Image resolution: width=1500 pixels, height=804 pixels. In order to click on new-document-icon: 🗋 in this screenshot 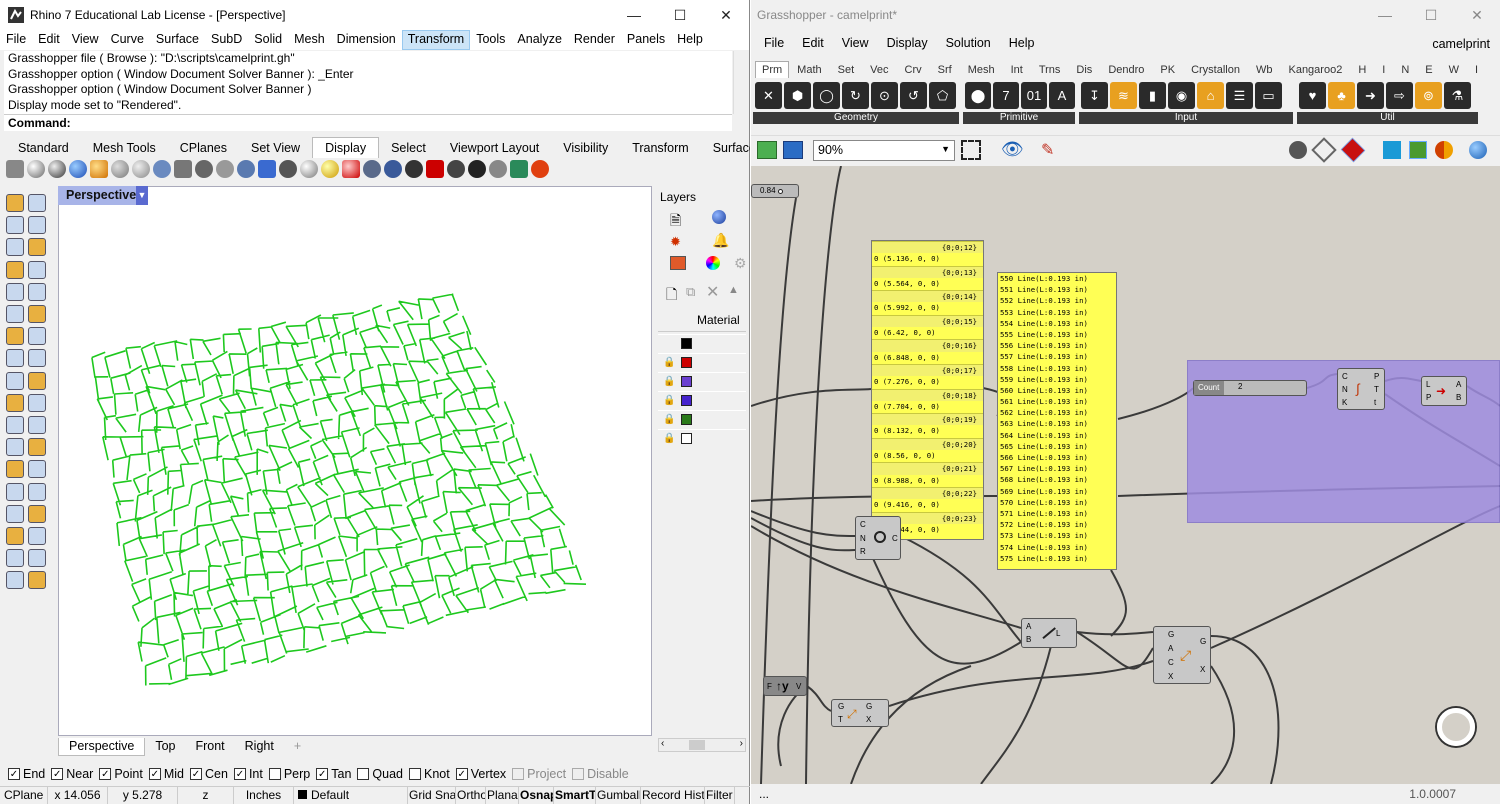, I will do `click(671, 296)`.